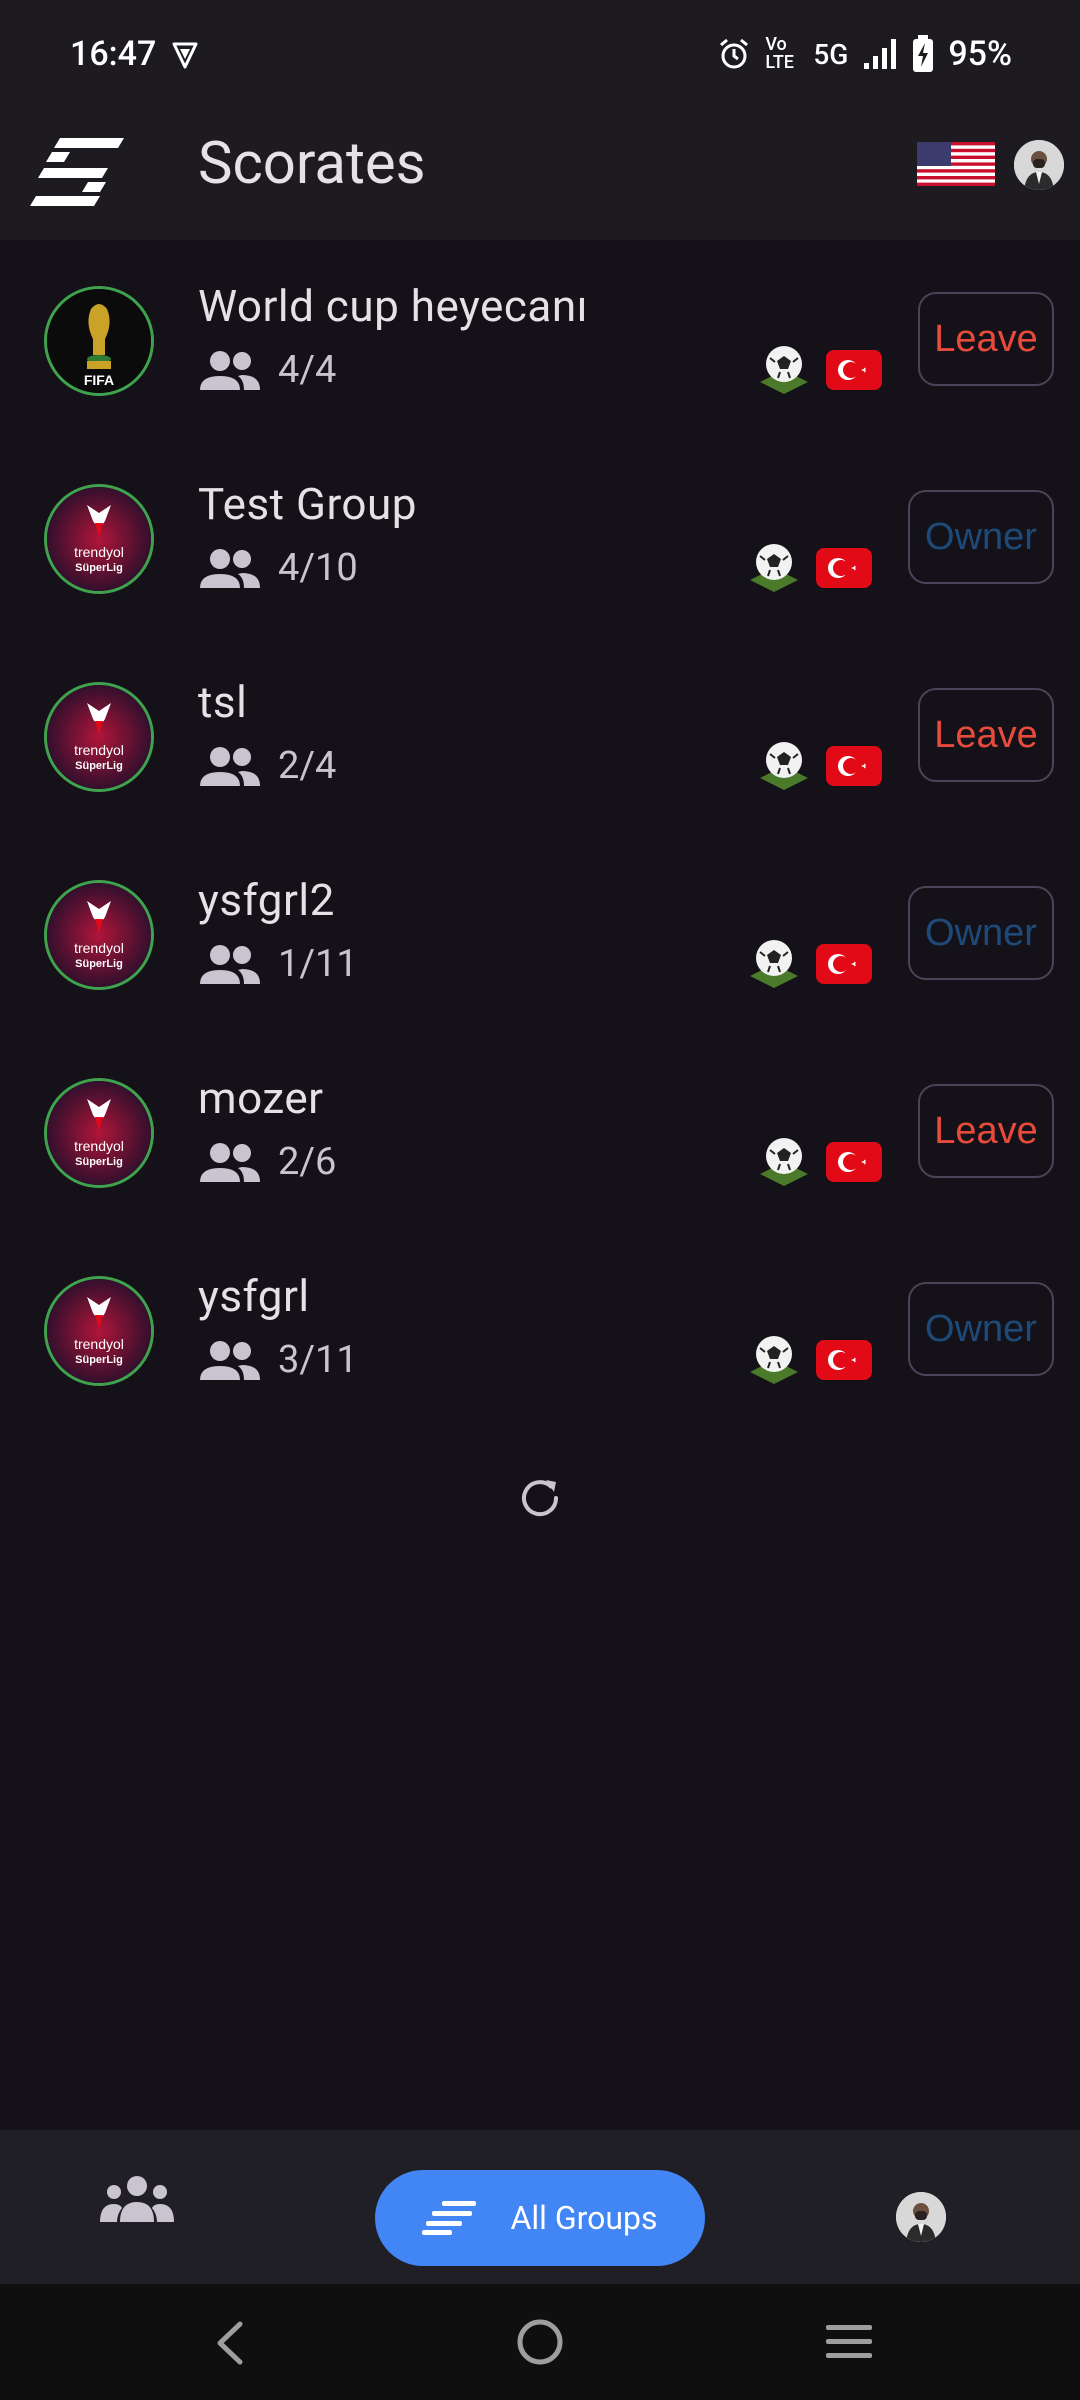  I want to click on profile-avatar, so click(1039, 165).